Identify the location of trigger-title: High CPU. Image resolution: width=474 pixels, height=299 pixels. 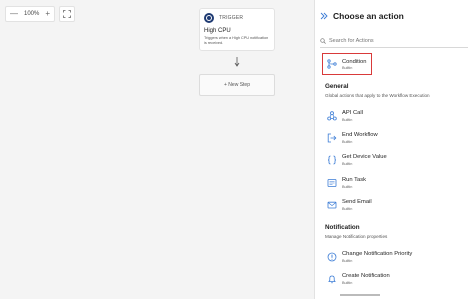
(217, 31).